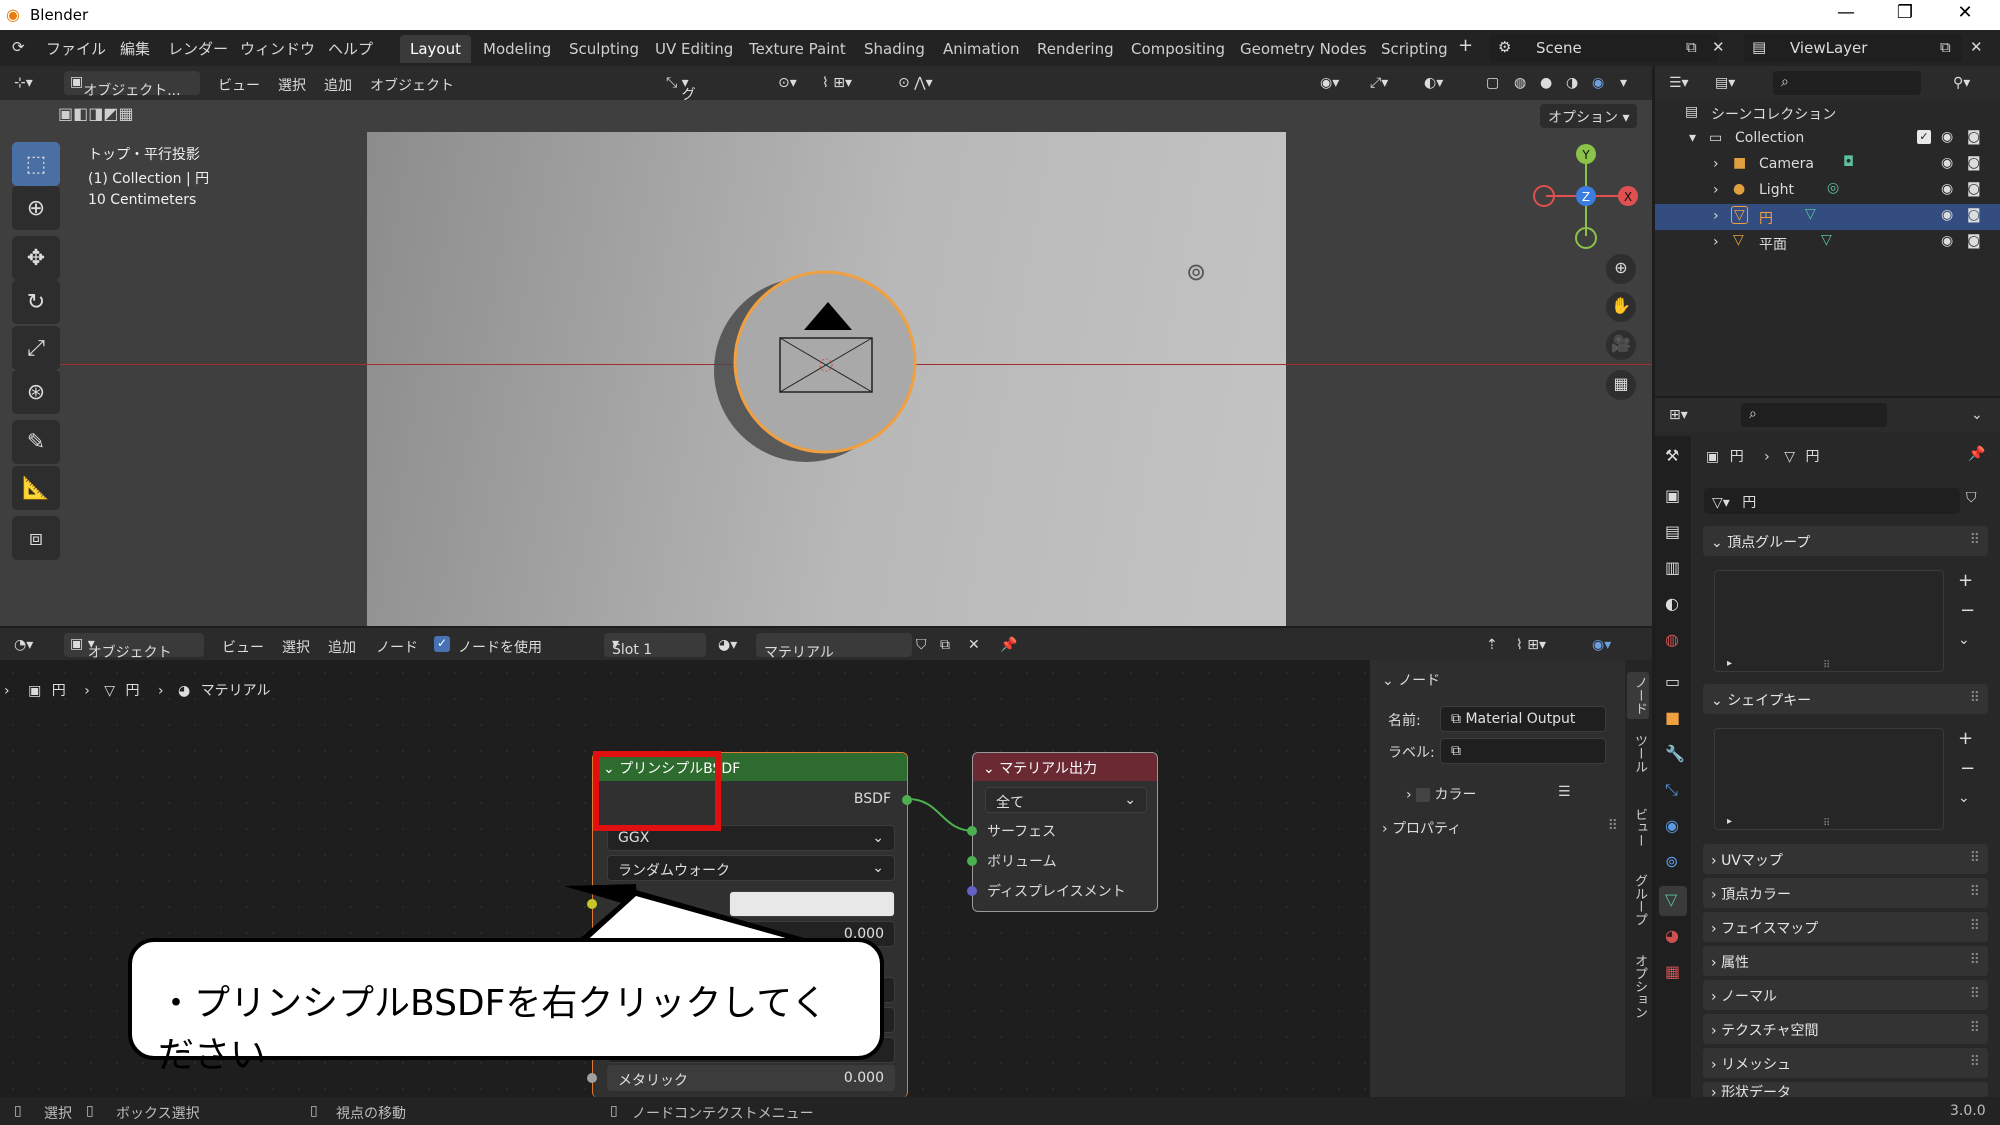 This screenshot has height=1125, width=2000. Describe the element at coordinates (239, 85) in the screenshot. I see `menu-view: ビュー` at that location.